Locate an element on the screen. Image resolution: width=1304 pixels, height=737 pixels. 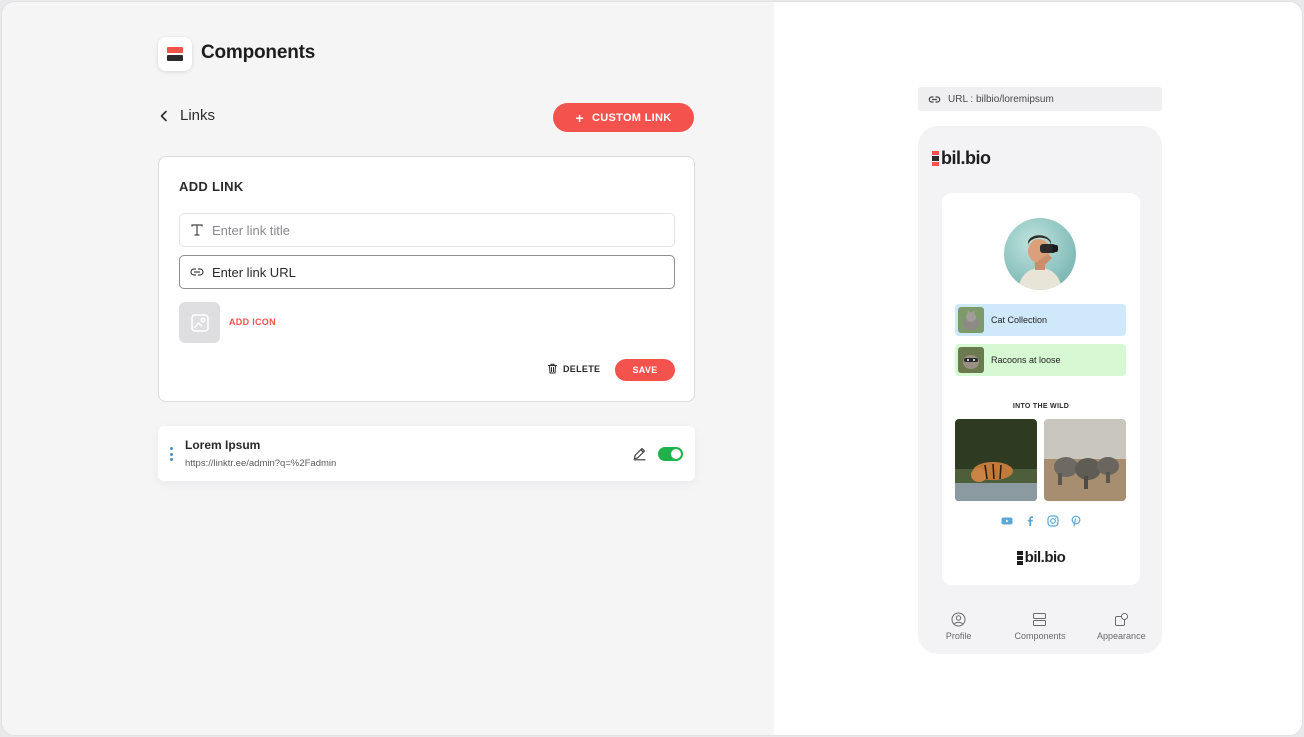
person-with-binoculars-image is located at coordinates (1040, 262).